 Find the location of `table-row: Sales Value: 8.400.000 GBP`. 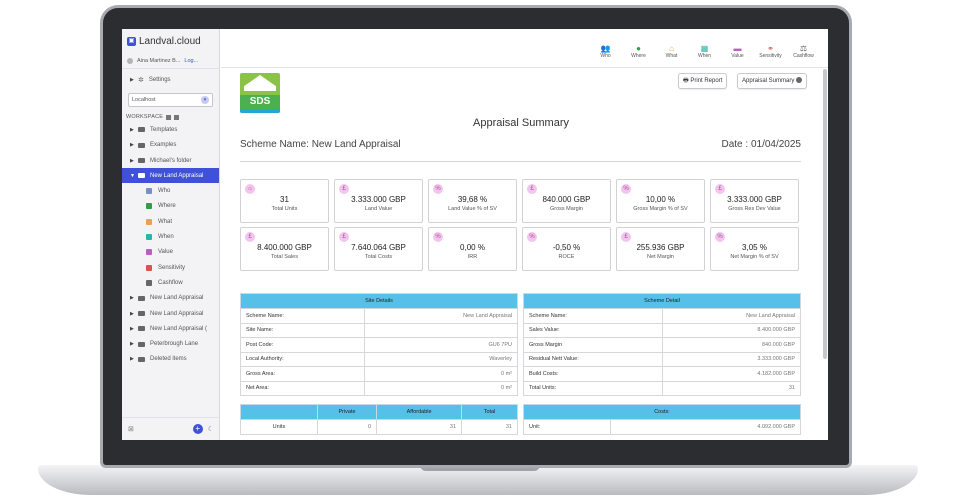

table-row: Sales Value: 8.400.000 GBP is located at coordinates (661, 330).